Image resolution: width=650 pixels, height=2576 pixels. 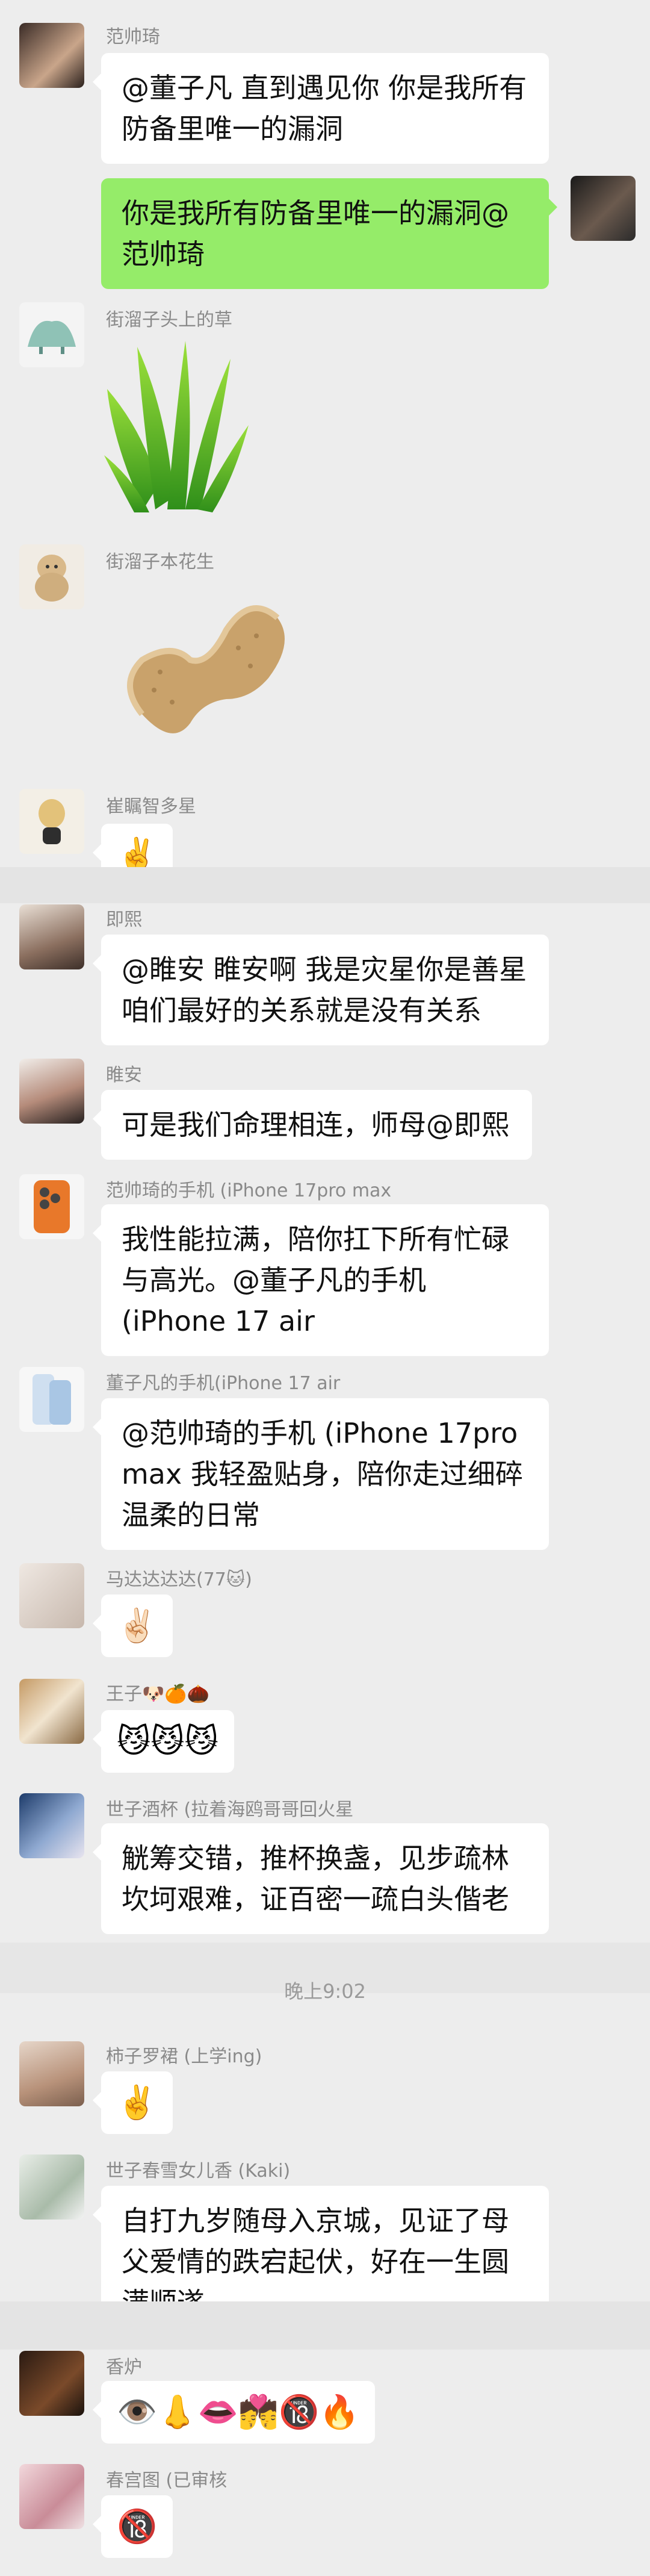 I want to click on sender-name: 街溜子本花生, so click(x=160, y=563).